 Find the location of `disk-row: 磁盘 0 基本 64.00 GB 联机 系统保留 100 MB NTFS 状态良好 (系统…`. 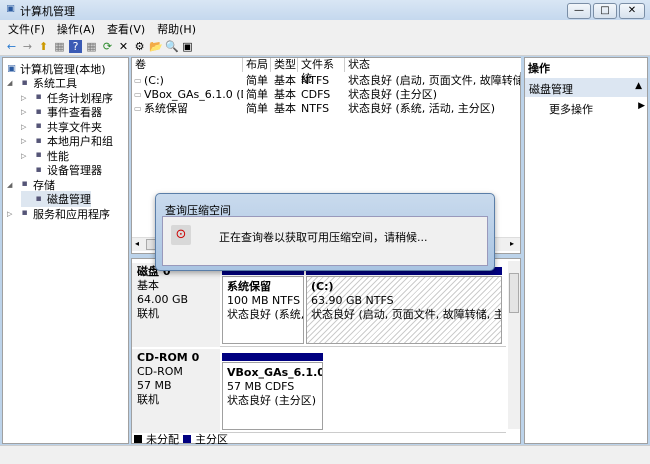

disk-row: 磁盘 0 基本 64.00 GB 联机 系统保留 100 MB NTFS 状态良好 (系统… is located at coordinates (319, 305).